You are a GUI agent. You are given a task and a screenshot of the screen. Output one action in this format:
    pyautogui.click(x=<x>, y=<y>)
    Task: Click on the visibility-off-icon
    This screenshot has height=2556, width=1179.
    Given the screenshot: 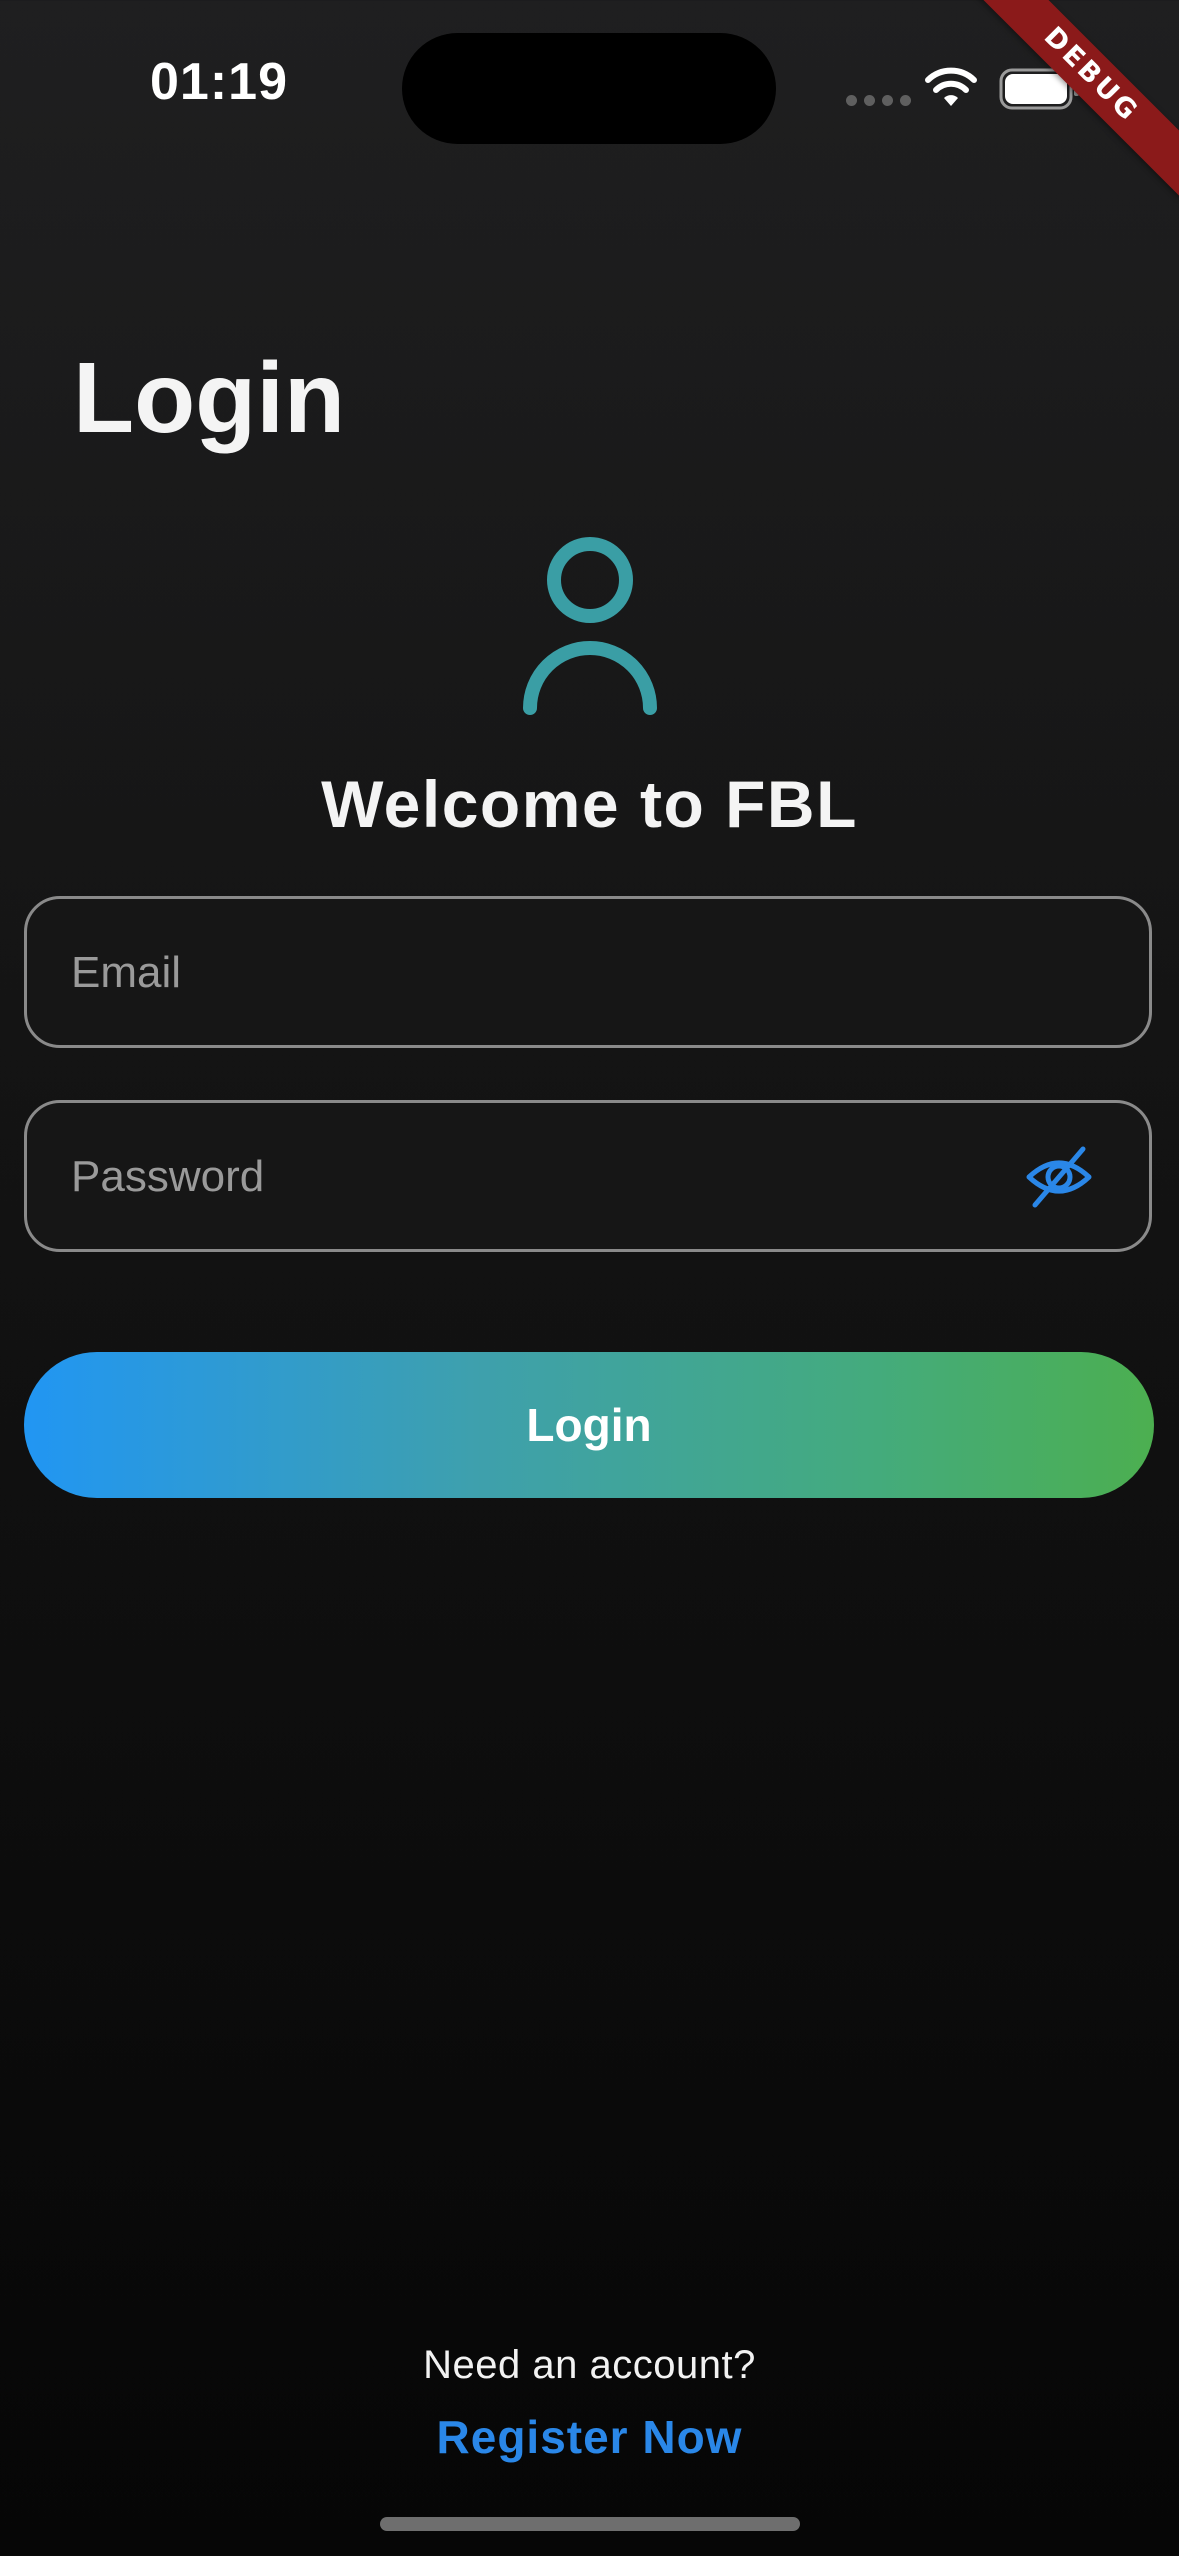 What is the action you would take?
    pyautogui.click(x=1059, y=1177)
    